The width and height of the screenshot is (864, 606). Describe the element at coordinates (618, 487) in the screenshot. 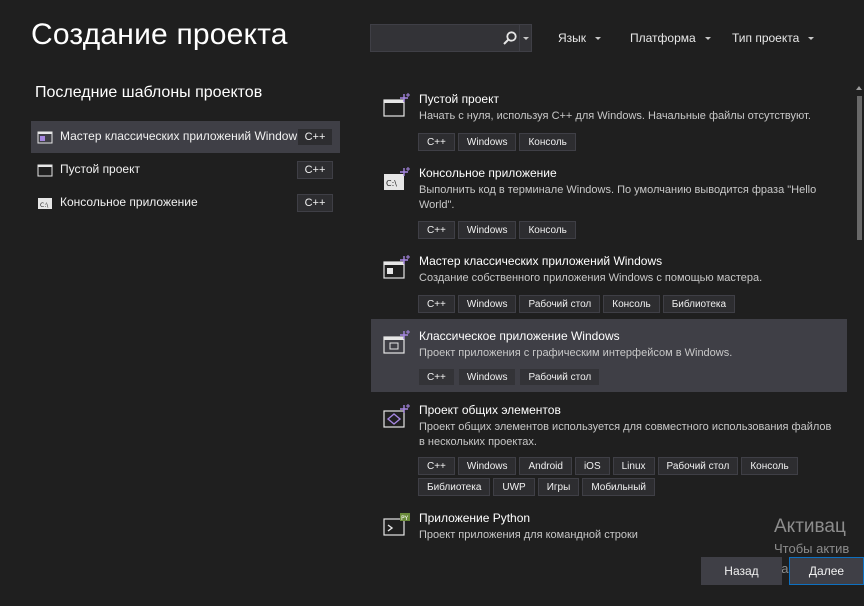

I see `tag: Мобильный` at that location.